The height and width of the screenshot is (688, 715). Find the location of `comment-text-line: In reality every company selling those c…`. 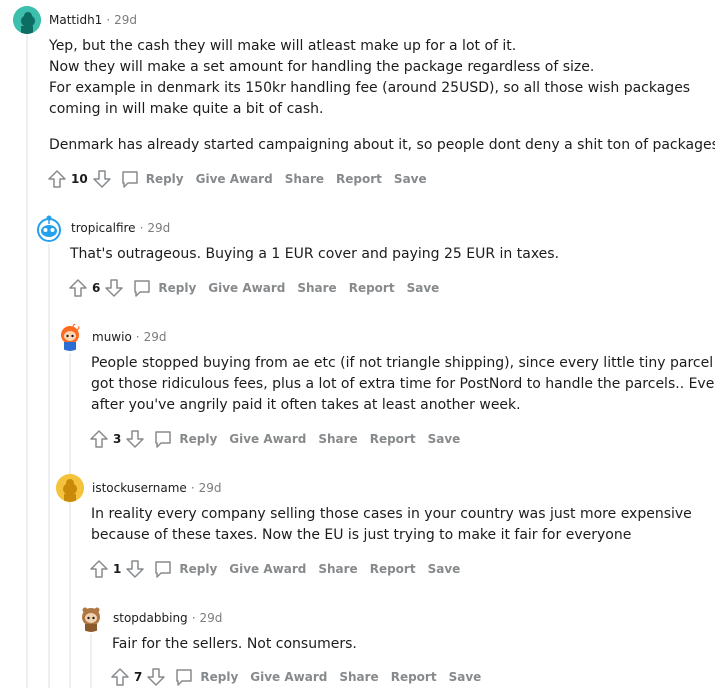

comment-text-line: In reality every company selling those c… is located at coordinates (391, 514).